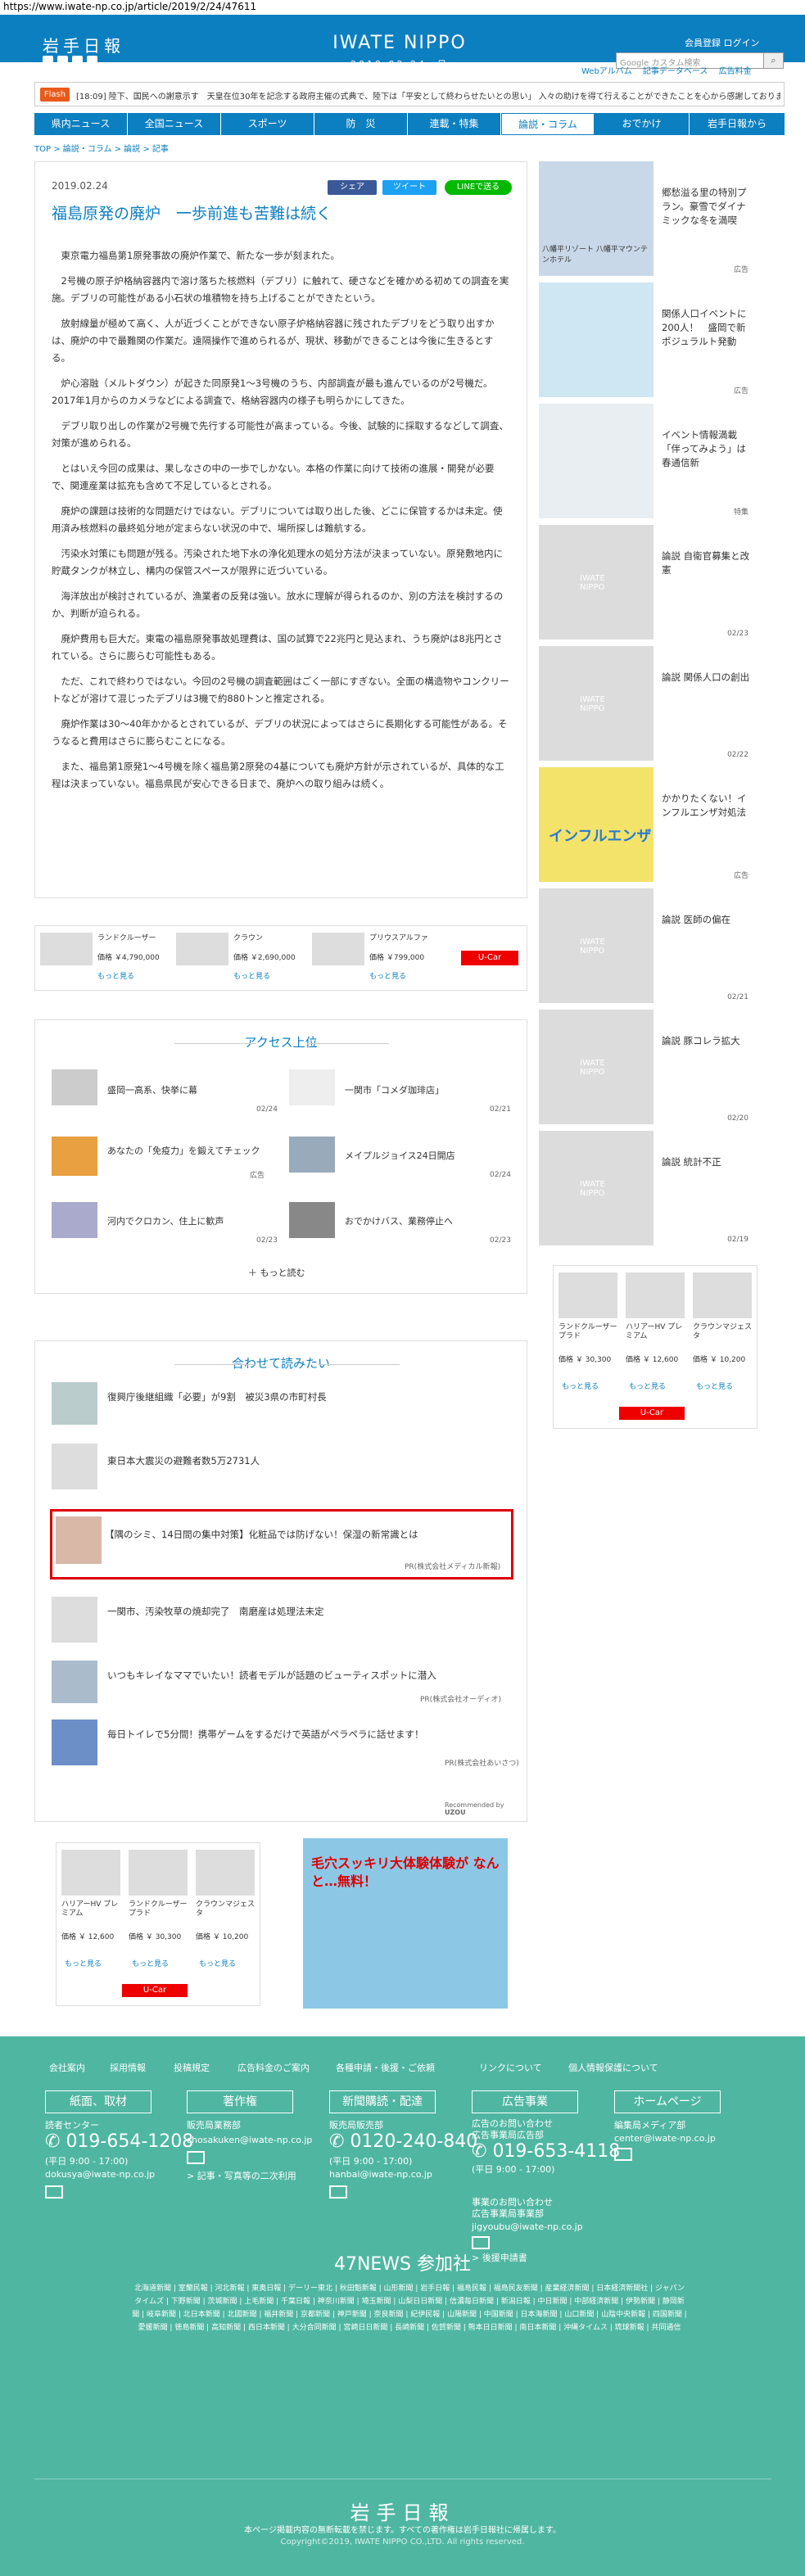 This screenshot has width=805, height=2576. I want to click on sidebar-item-title: 論説 自衛官募集と改憲, so click(707, 563).